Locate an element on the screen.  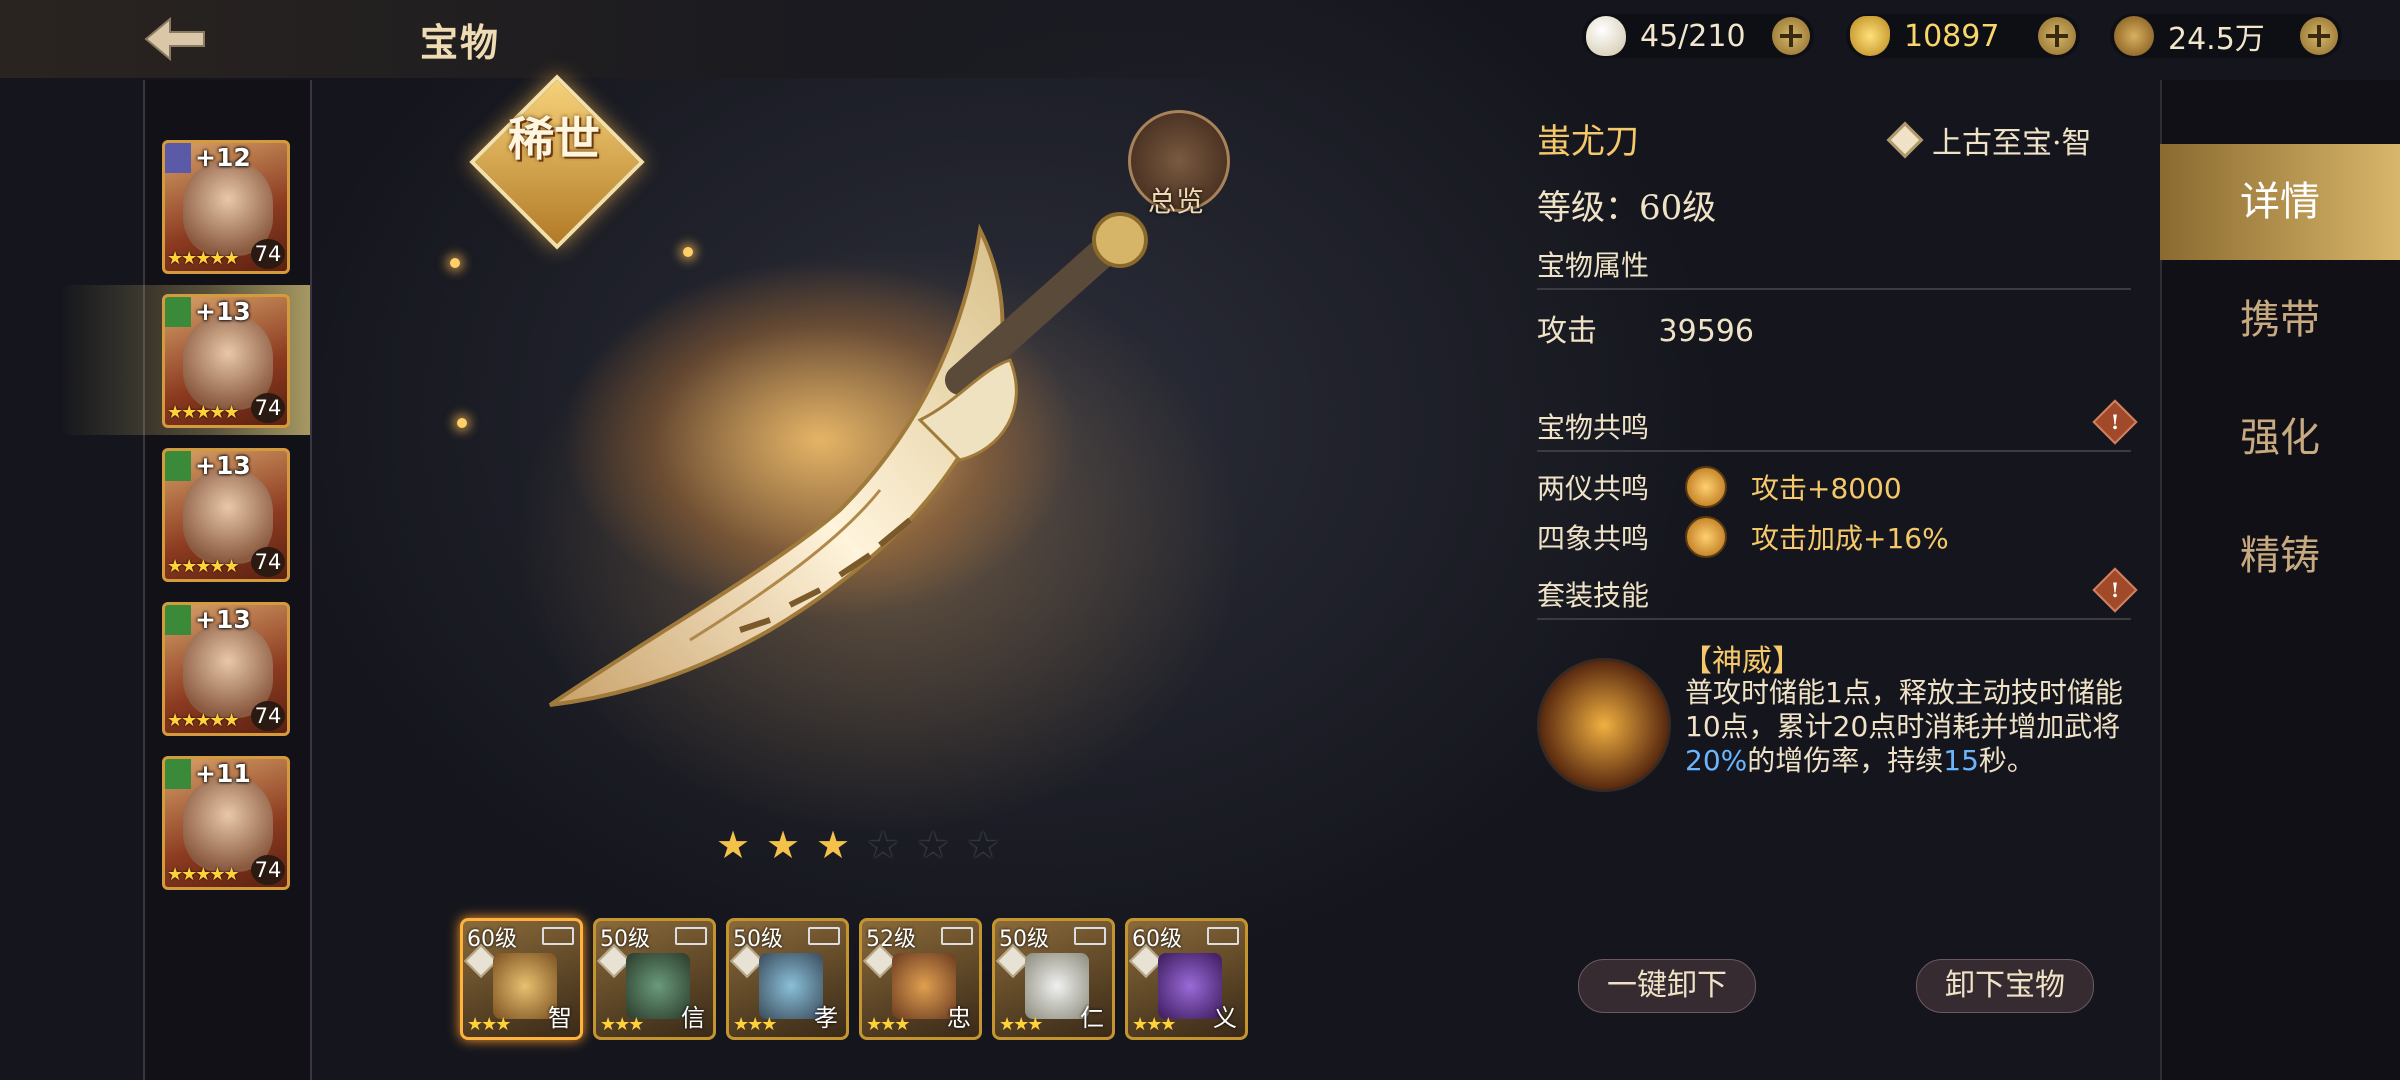
stamina-currency: 45/210 is located at coordinates (1698, 36).